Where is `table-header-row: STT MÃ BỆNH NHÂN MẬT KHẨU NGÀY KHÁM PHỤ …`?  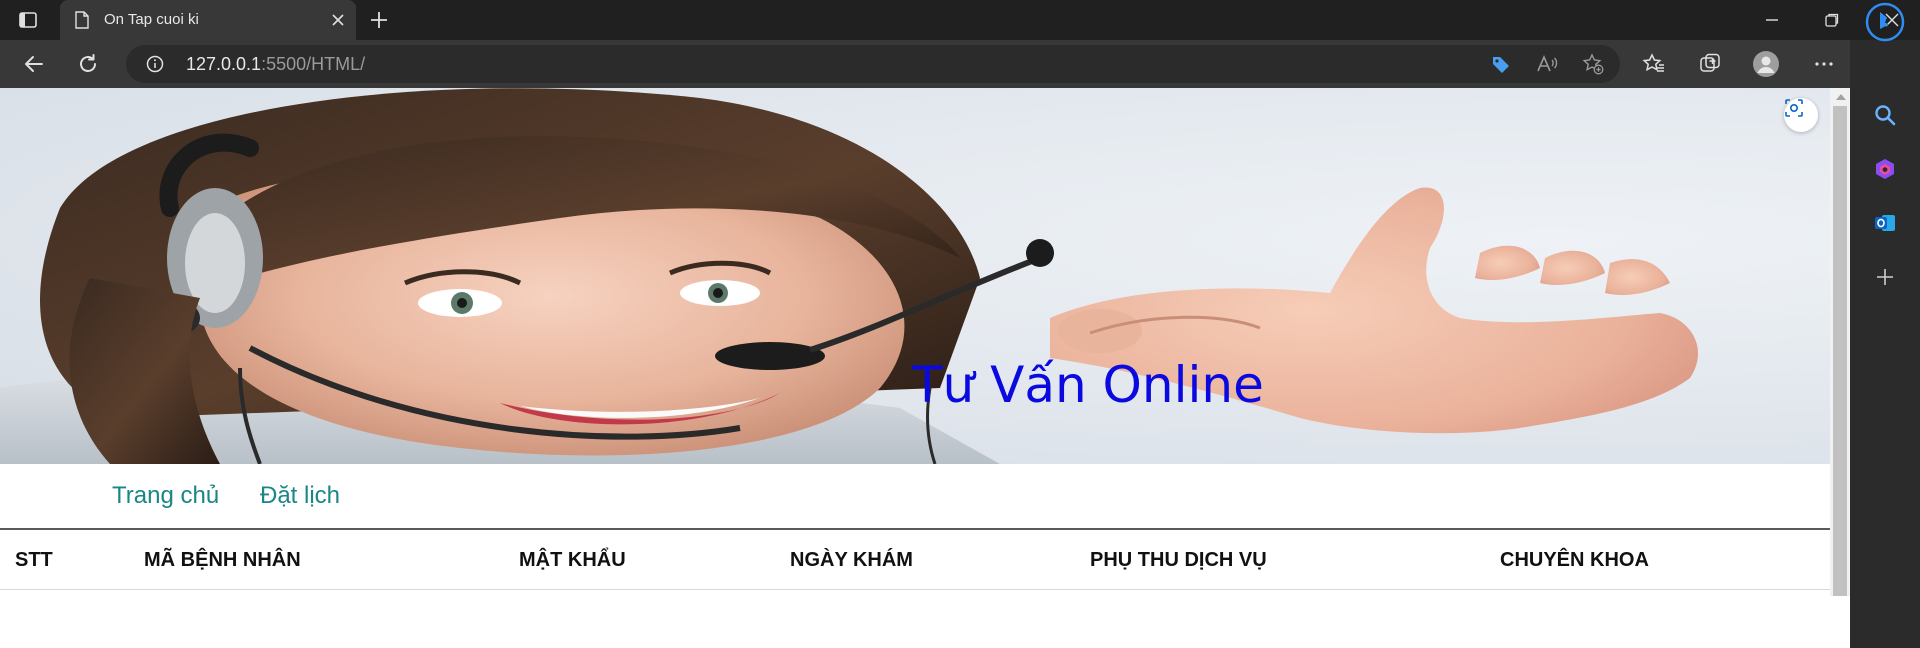
table-header-row: STT MÃ BỆNH NHÂN MẬT KHẨU NGÀY KHÁM PHỤ … is located at coordinates (915, 559).